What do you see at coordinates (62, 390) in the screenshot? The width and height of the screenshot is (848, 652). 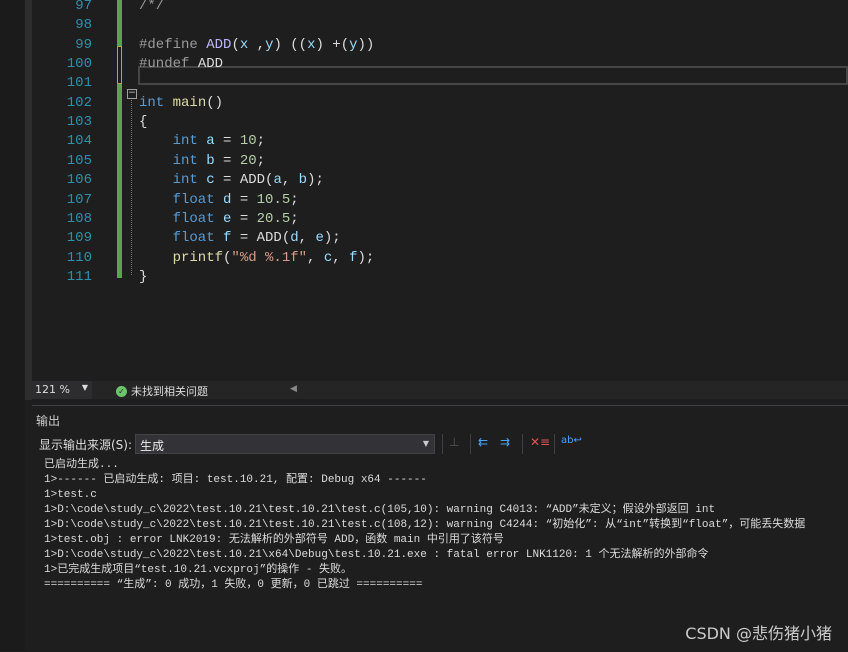 I see `zoom-dropdown: 121 % ▼` at bounding box center [62, 390].